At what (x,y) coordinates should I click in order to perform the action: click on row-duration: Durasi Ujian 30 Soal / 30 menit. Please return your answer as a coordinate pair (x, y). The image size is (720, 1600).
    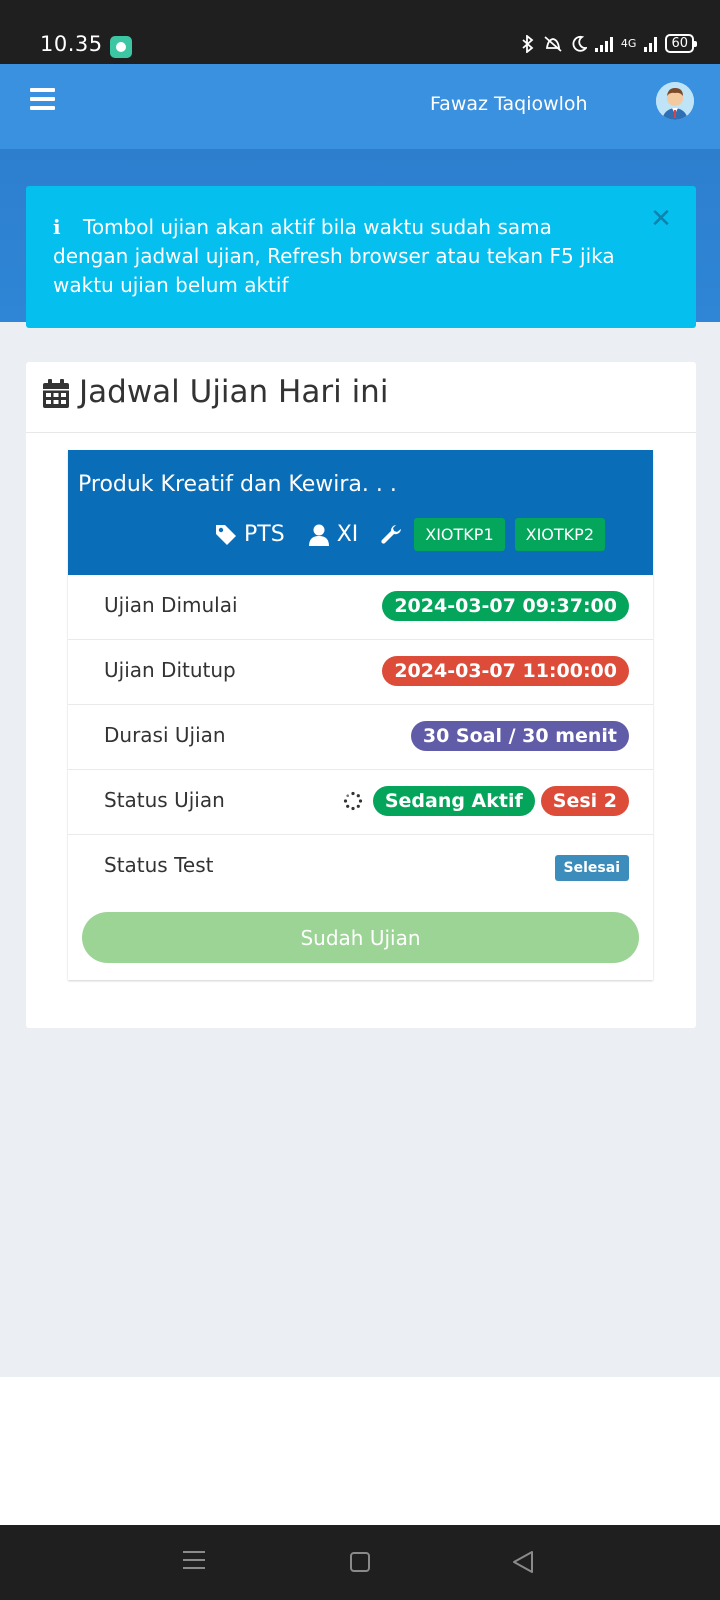
    Looking at the image, I should click on (360, 737).